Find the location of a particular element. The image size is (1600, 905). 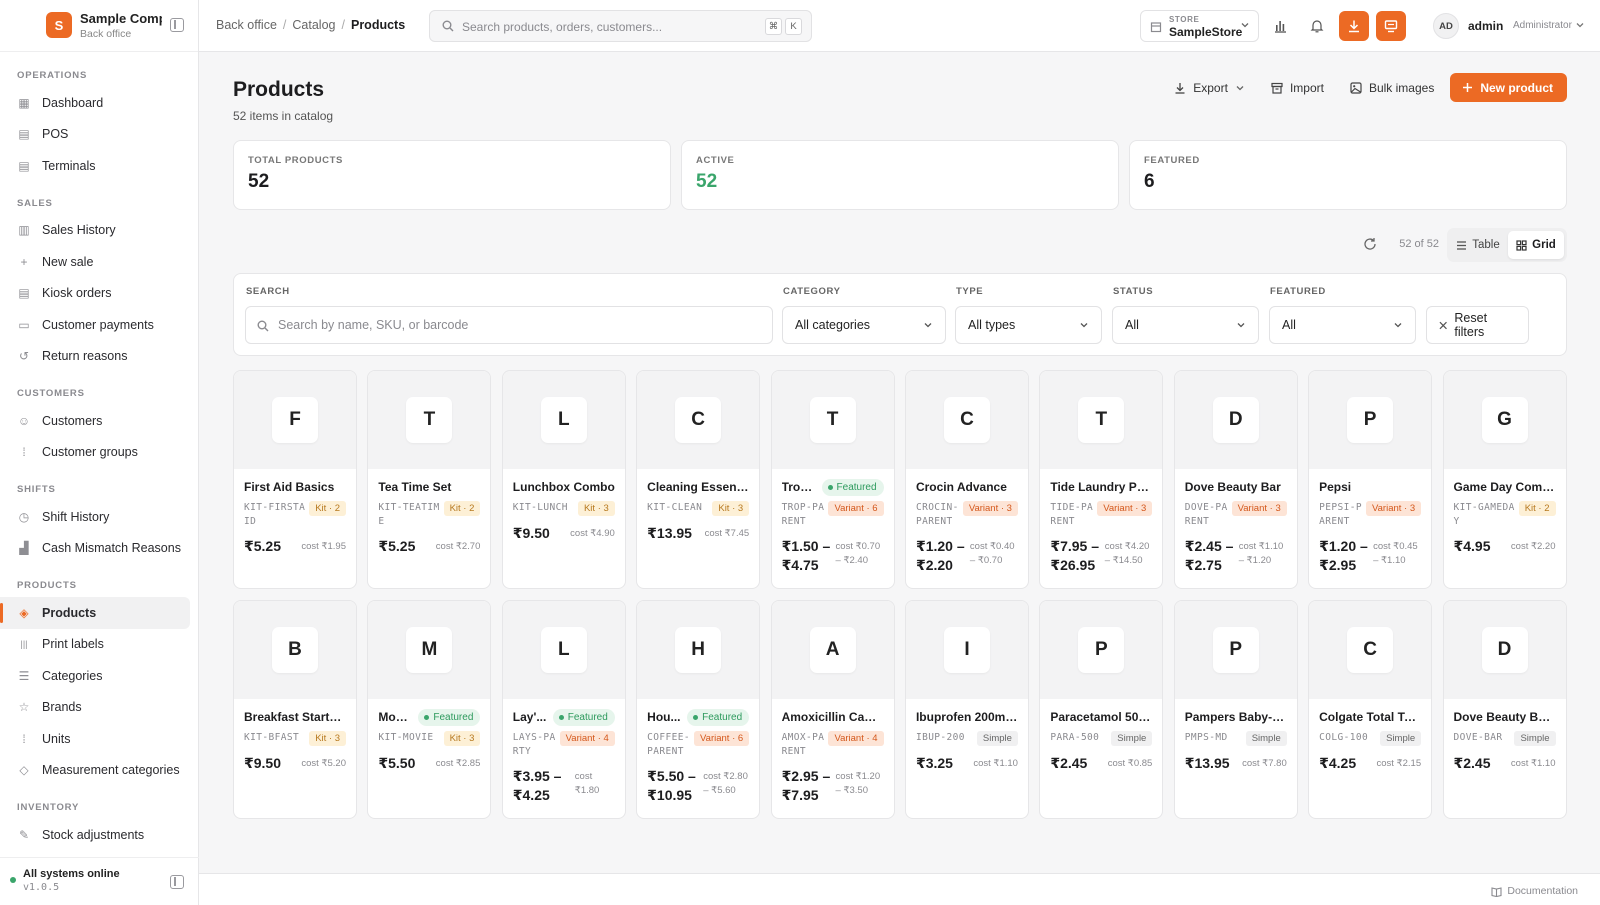

sidebar-item-customers: ☺ Customers is located at coordinates (95, 421).